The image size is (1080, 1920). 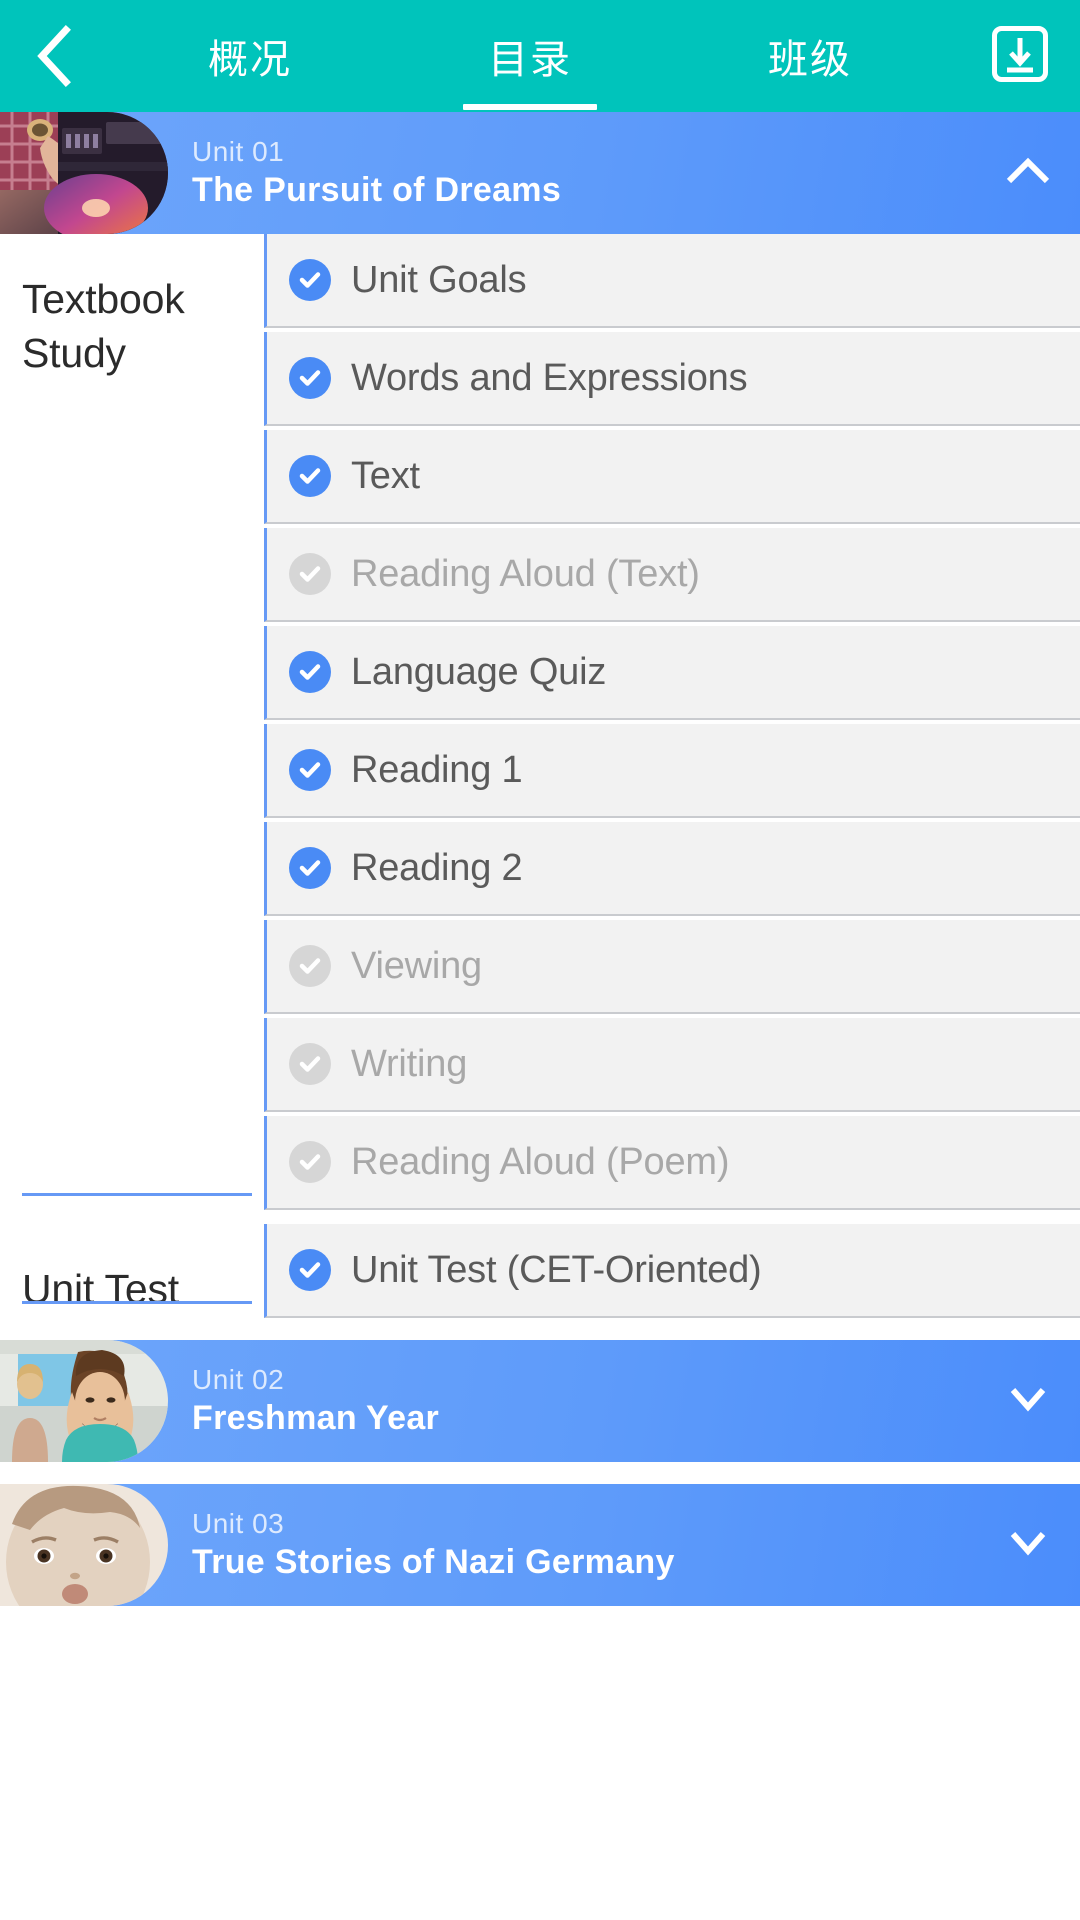 I want to click on unit-text-02: Unit 02 Freshman Year, so click(x=316, y=1400).